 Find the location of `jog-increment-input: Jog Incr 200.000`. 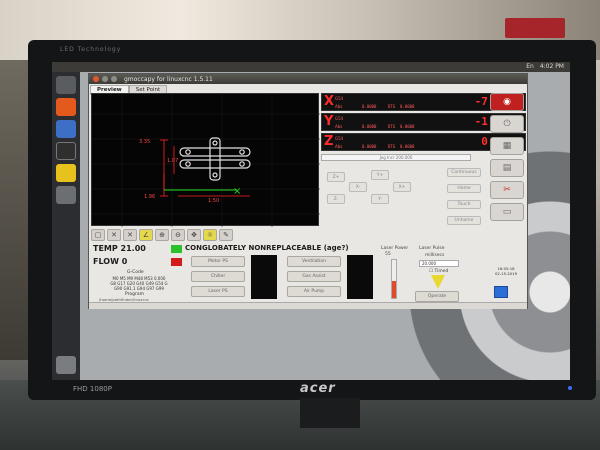

jog-increment-input: Jog Incr 200.000 is located at coordinates (396, 157).